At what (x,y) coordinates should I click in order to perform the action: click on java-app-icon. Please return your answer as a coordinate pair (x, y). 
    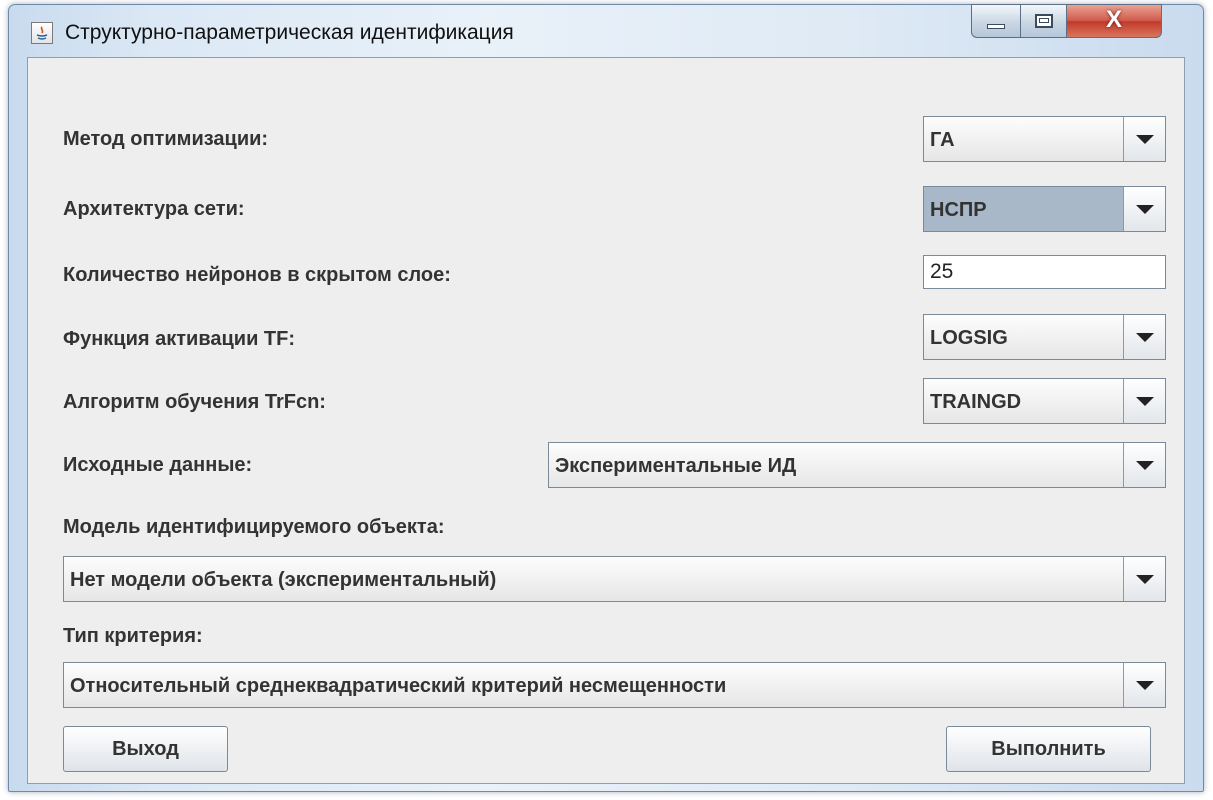
    Looking at the image, I should click on (42, 33).